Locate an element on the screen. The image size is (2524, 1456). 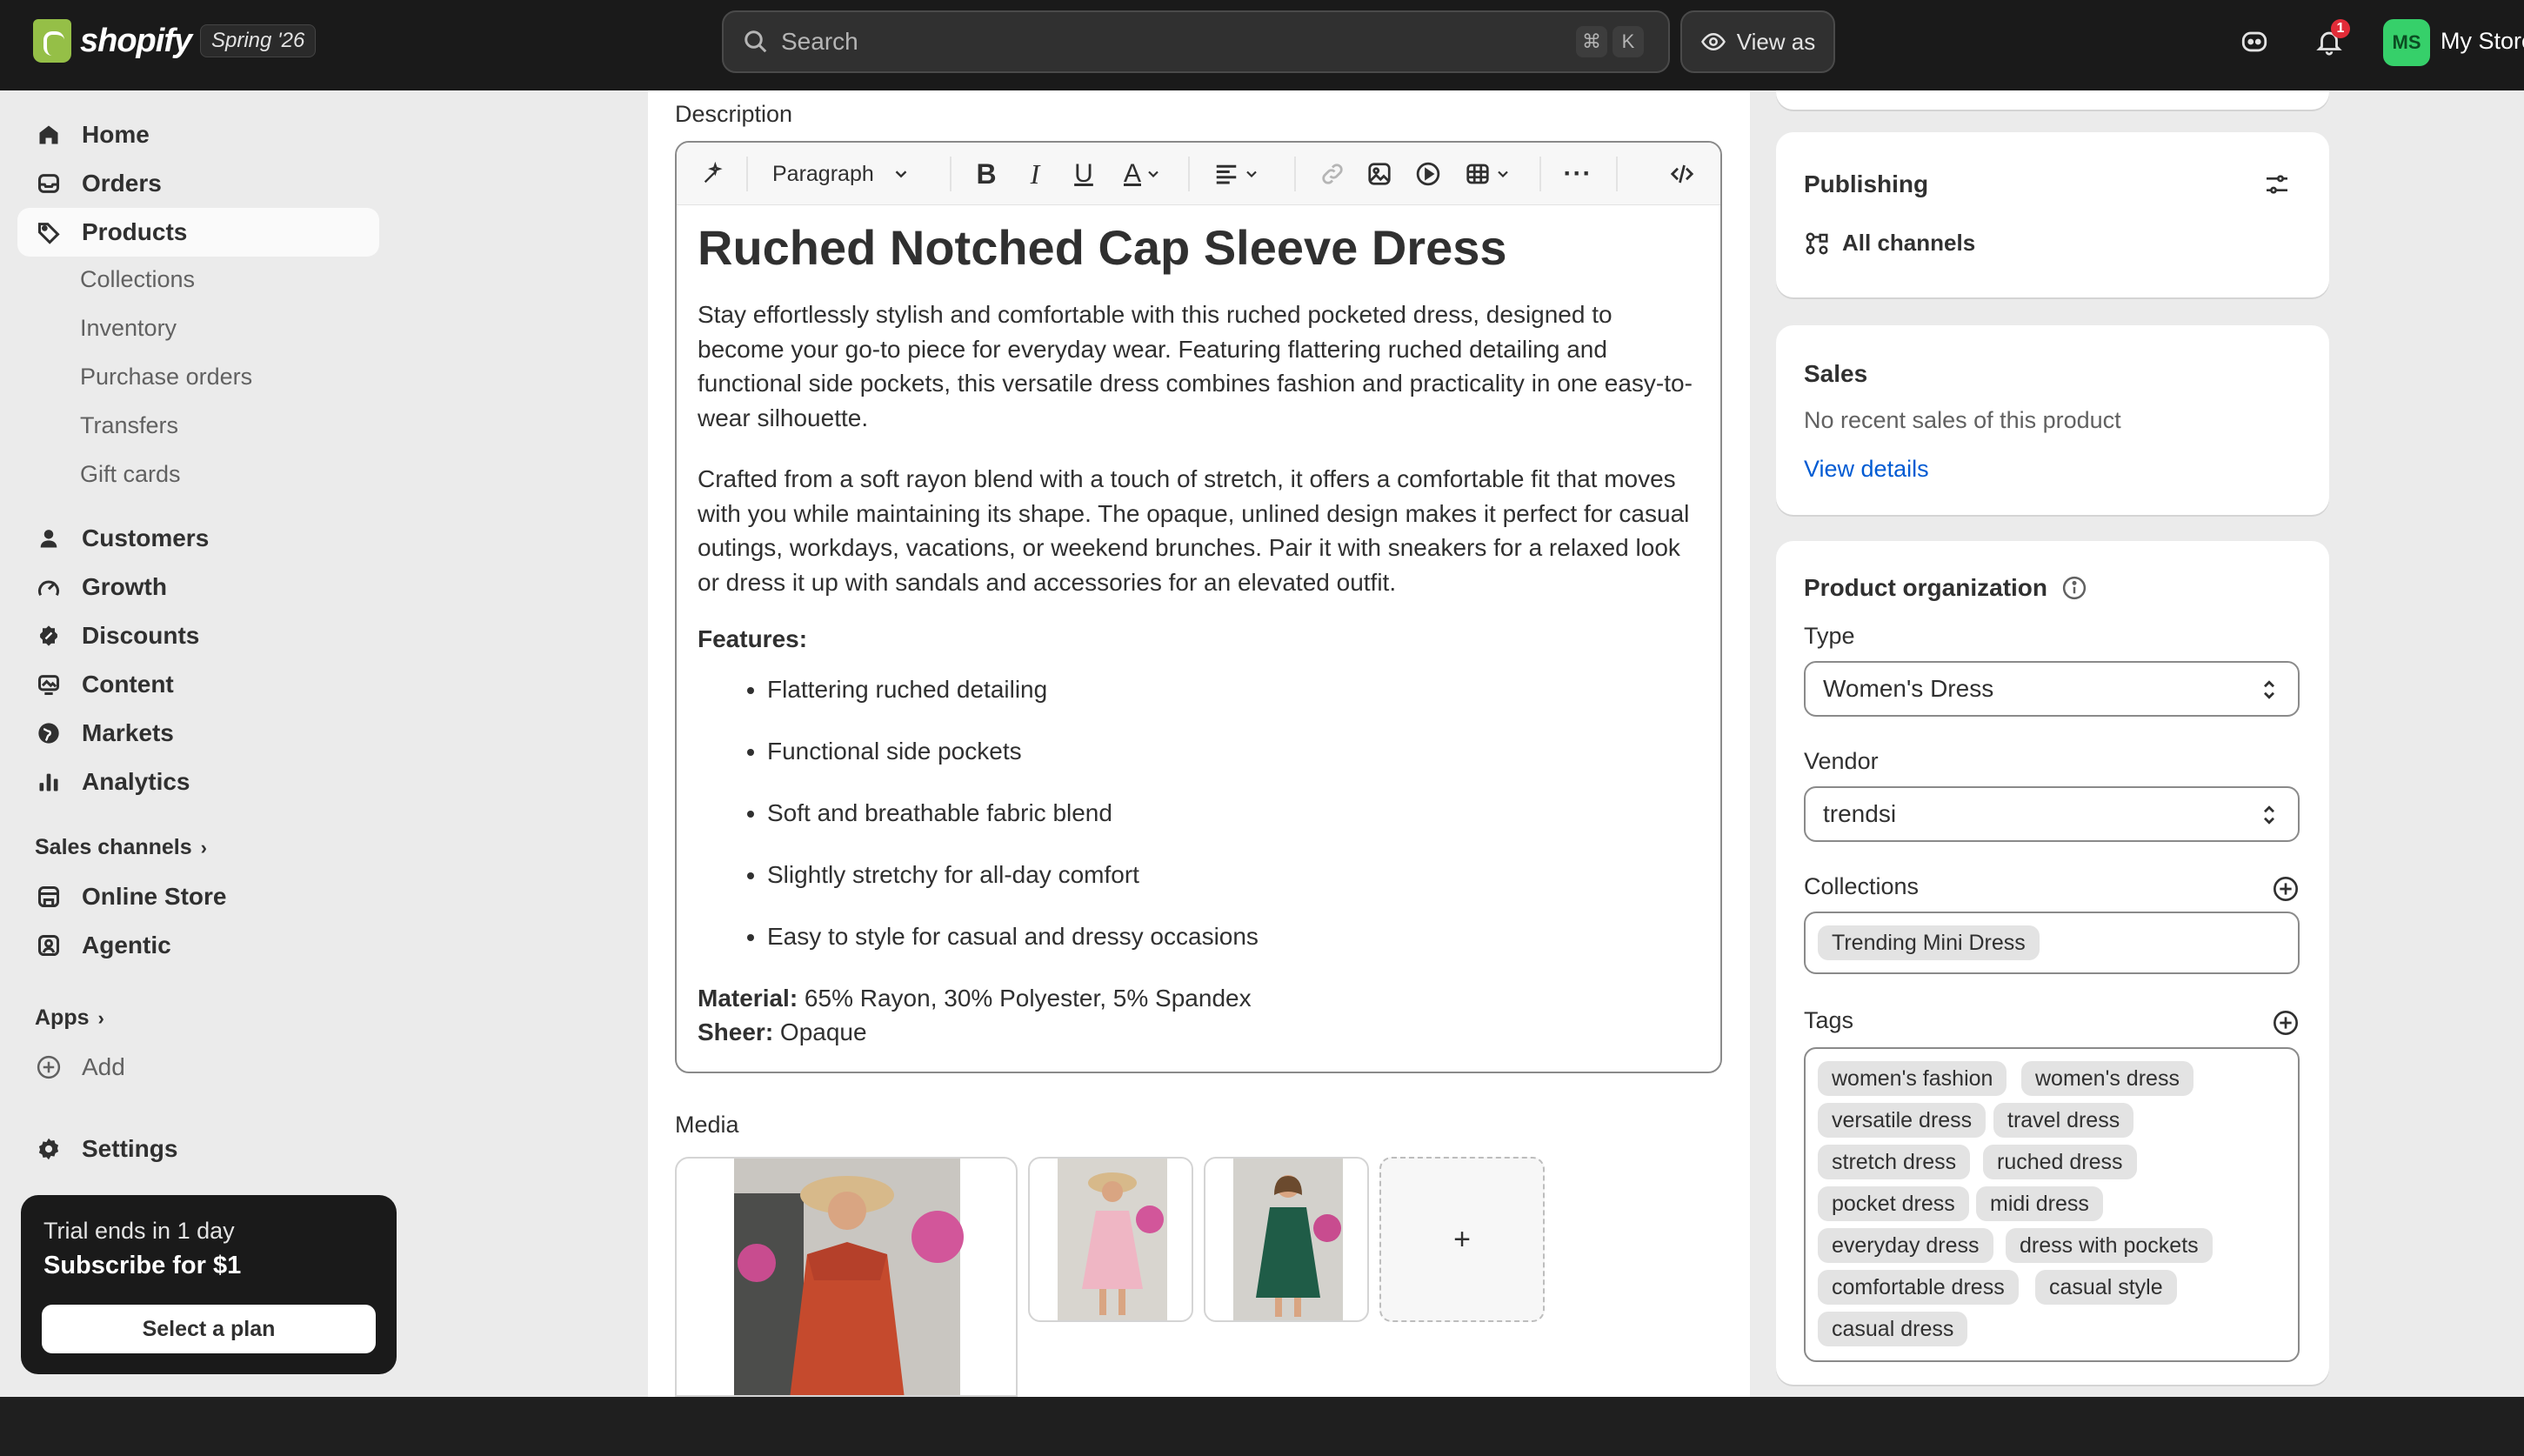
edition-badge: Spring '26 is located at coordinates (258, 40).